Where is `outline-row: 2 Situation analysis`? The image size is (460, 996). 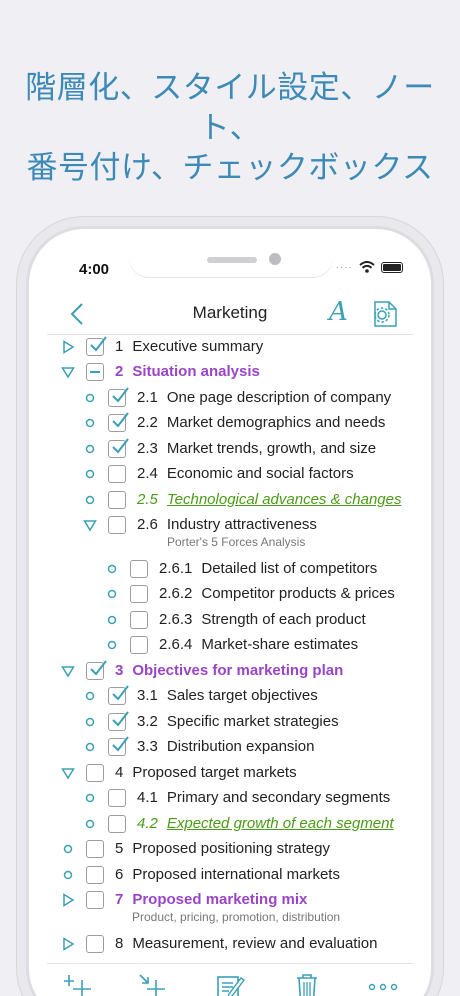 outline-row: 2 Situation analysis is located at coordinates (230, 375).